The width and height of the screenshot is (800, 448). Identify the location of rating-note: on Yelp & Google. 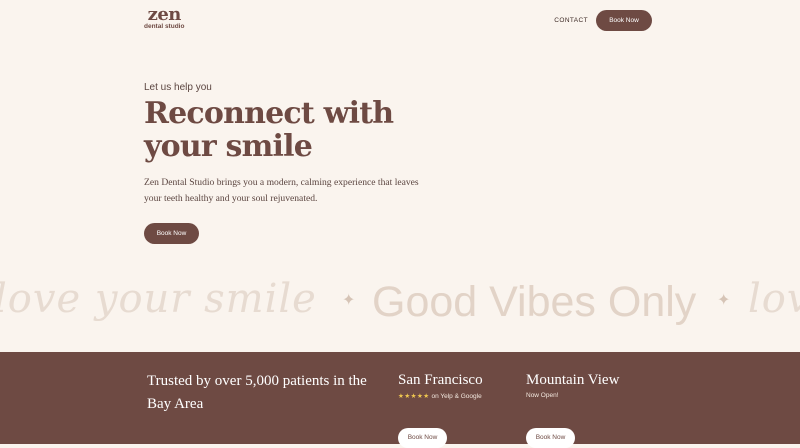
(456, 396).